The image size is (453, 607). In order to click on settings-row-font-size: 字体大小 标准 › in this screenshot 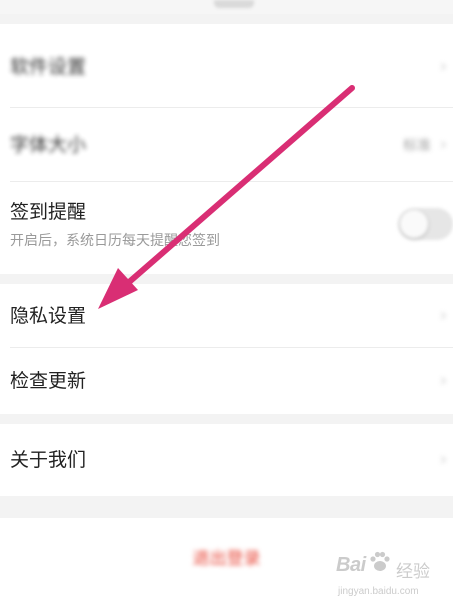, I will do `click(226, 145)`.